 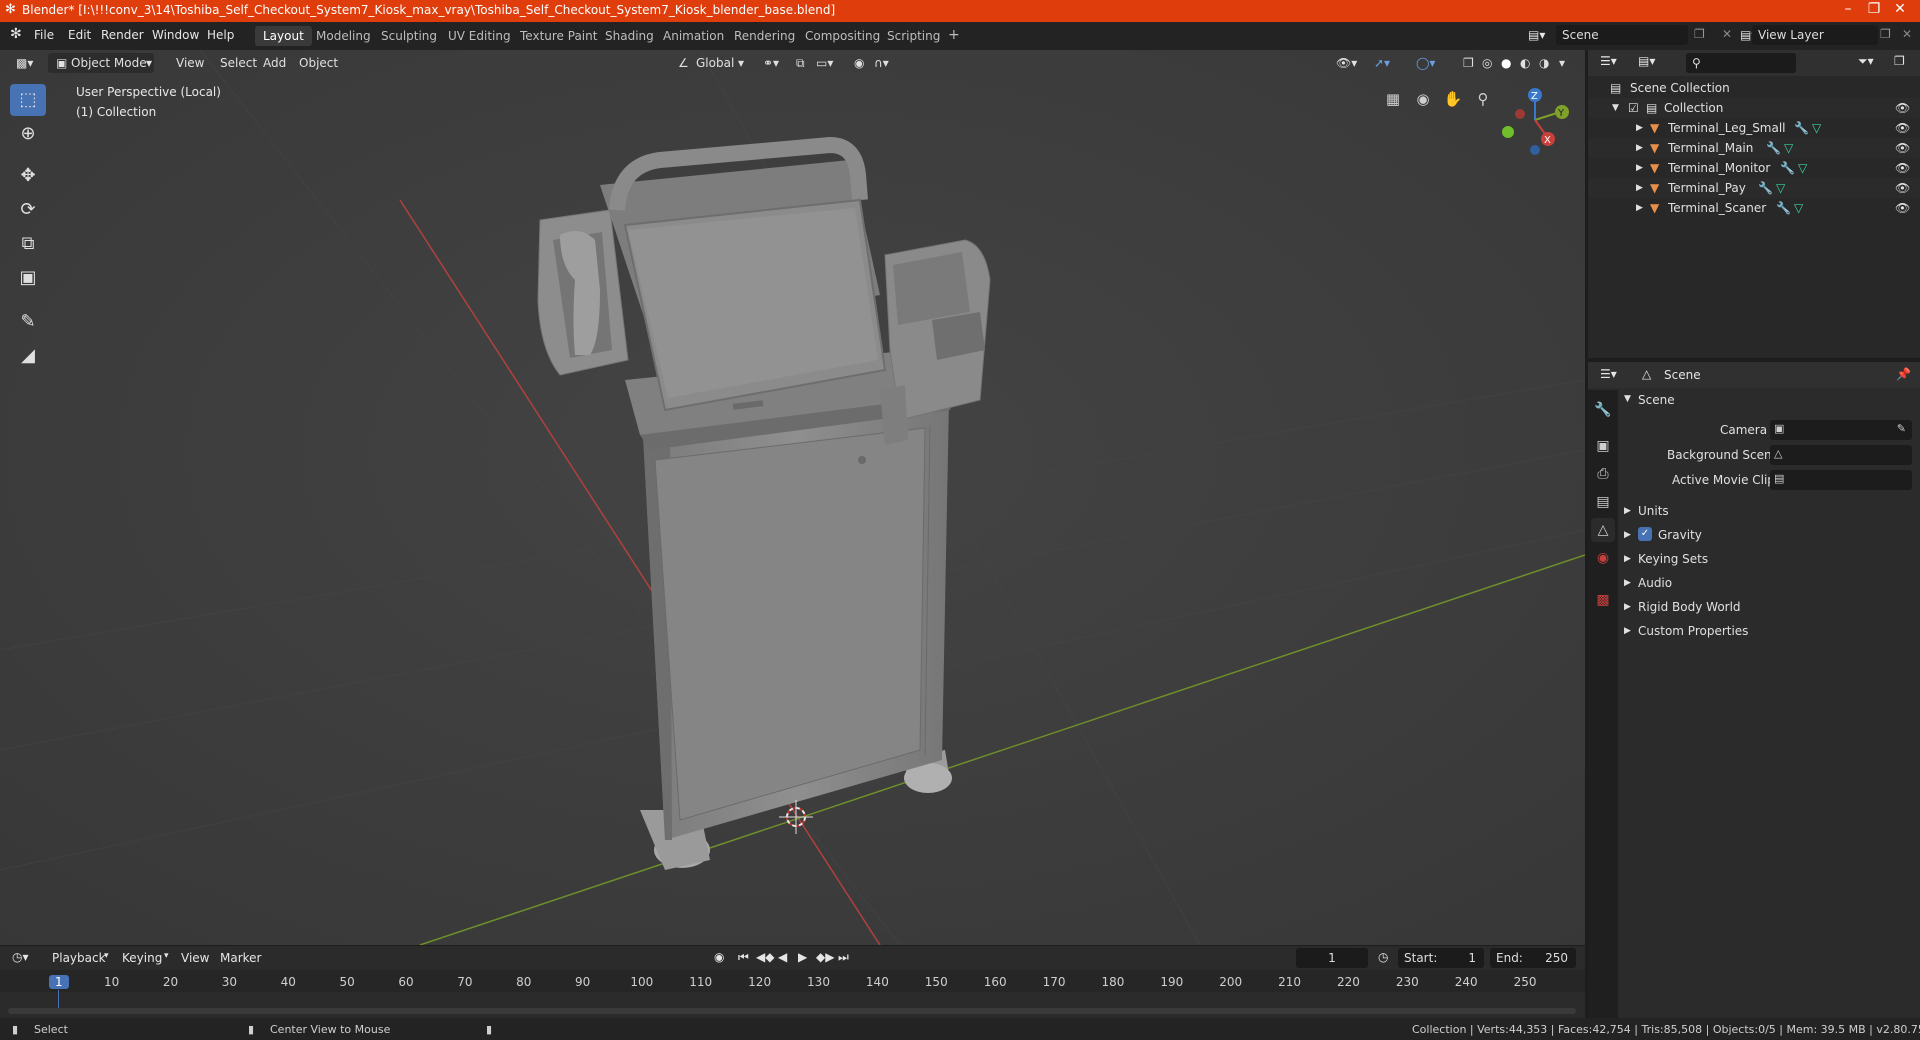 I want to click on end-frame-field: End: 250, so click(x=1533, y=958).